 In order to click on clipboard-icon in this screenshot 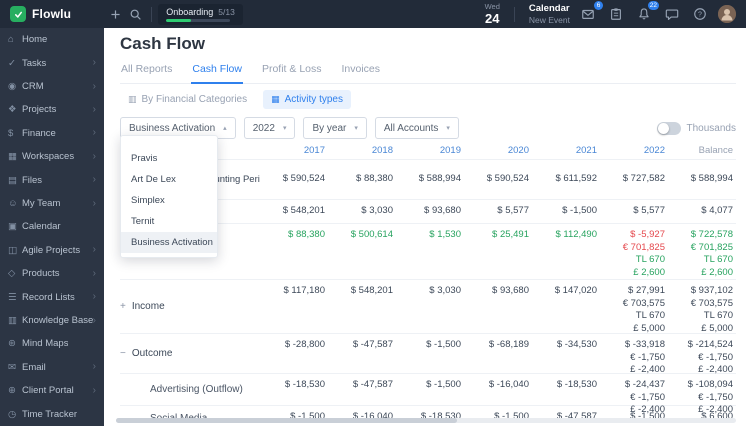, I will do `click(616, 14)`.